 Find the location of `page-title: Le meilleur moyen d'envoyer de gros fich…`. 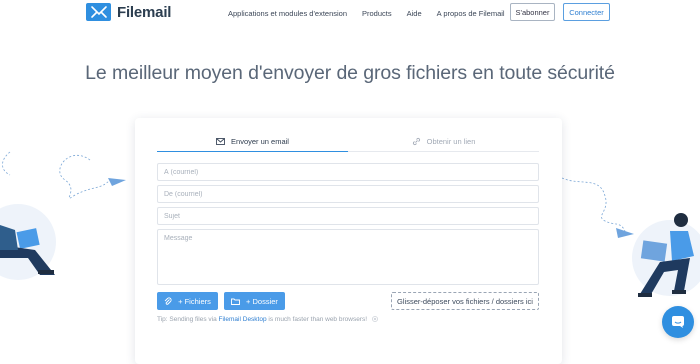

page-title: Le meilleur moyen d'envoyer de gros fich… is located at coordinates (350, 73).